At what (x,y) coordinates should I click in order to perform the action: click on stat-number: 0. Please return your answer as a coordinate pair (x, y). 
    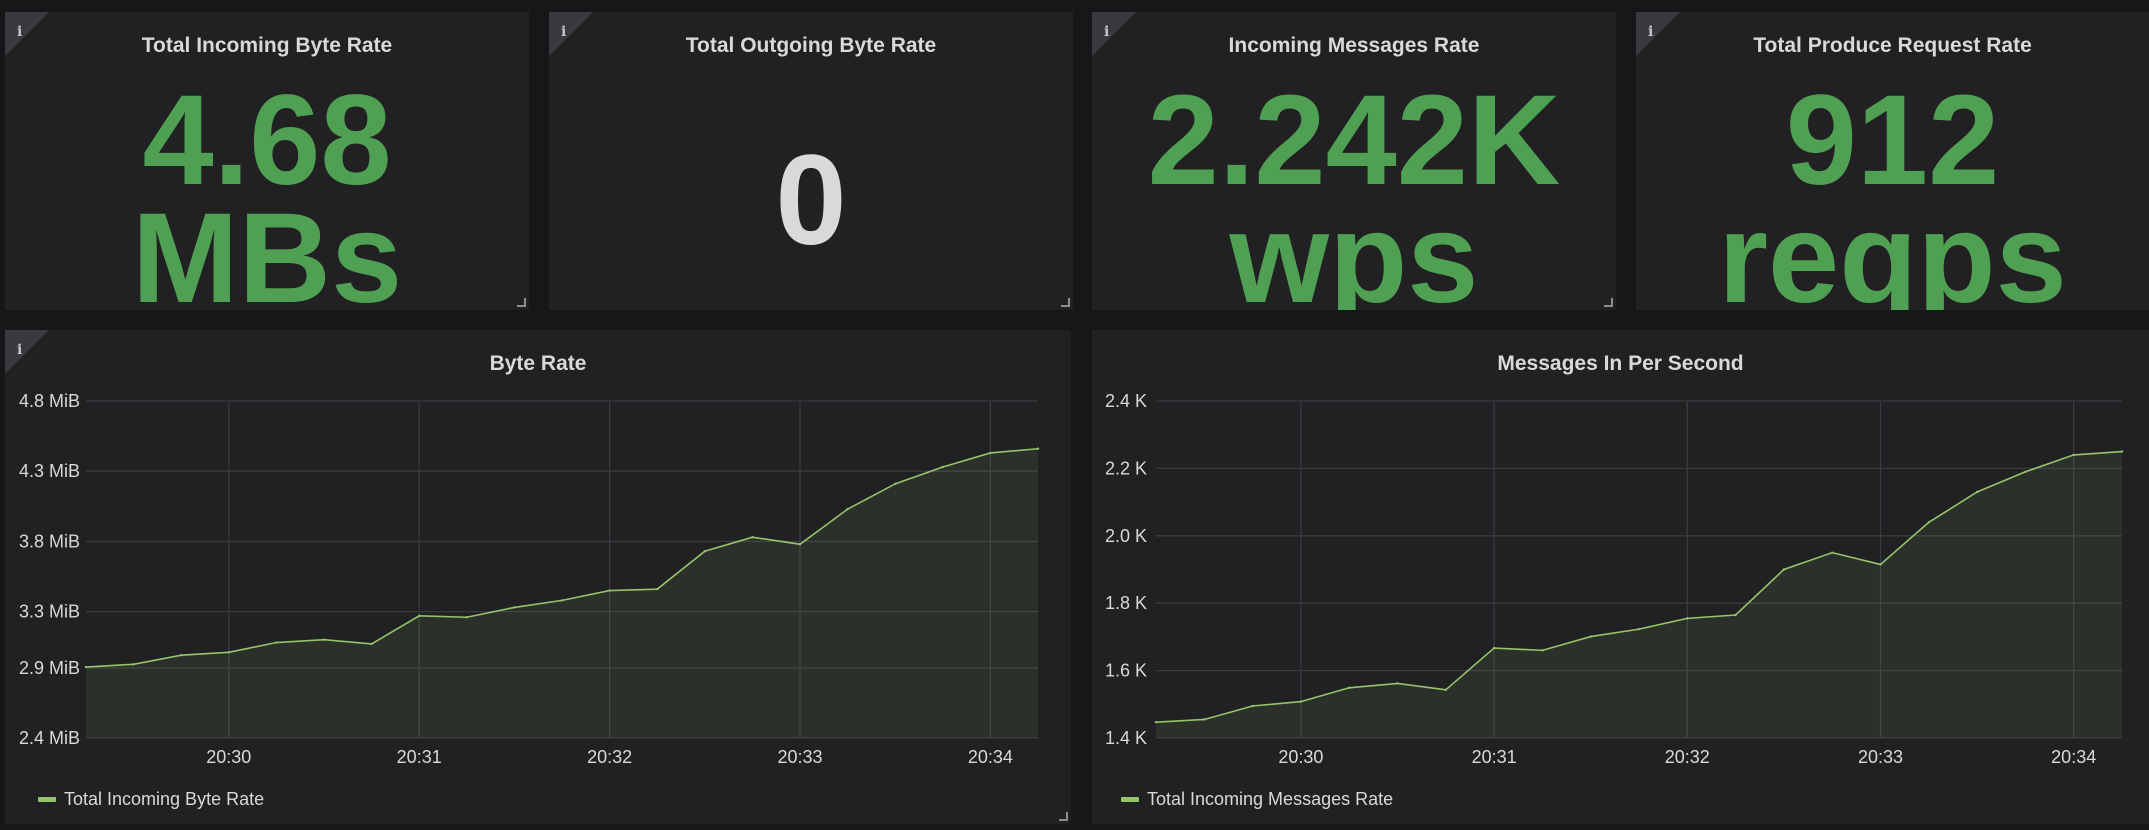
    Looking at the image, I should click on (811, 200).